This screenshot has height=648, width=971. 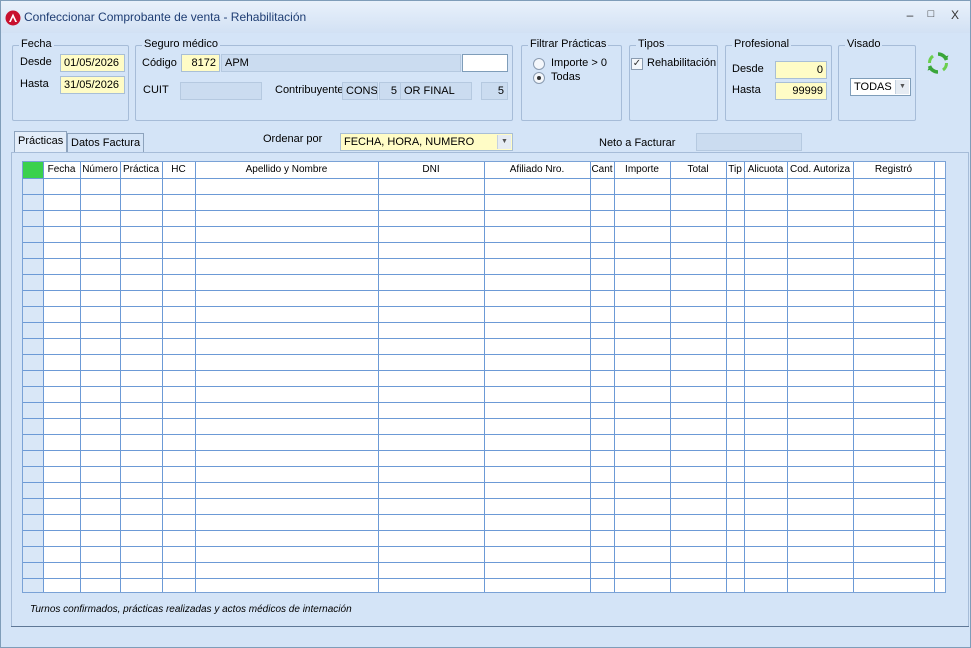 I want to click on refresh-icon, so click(x=938, y=63).